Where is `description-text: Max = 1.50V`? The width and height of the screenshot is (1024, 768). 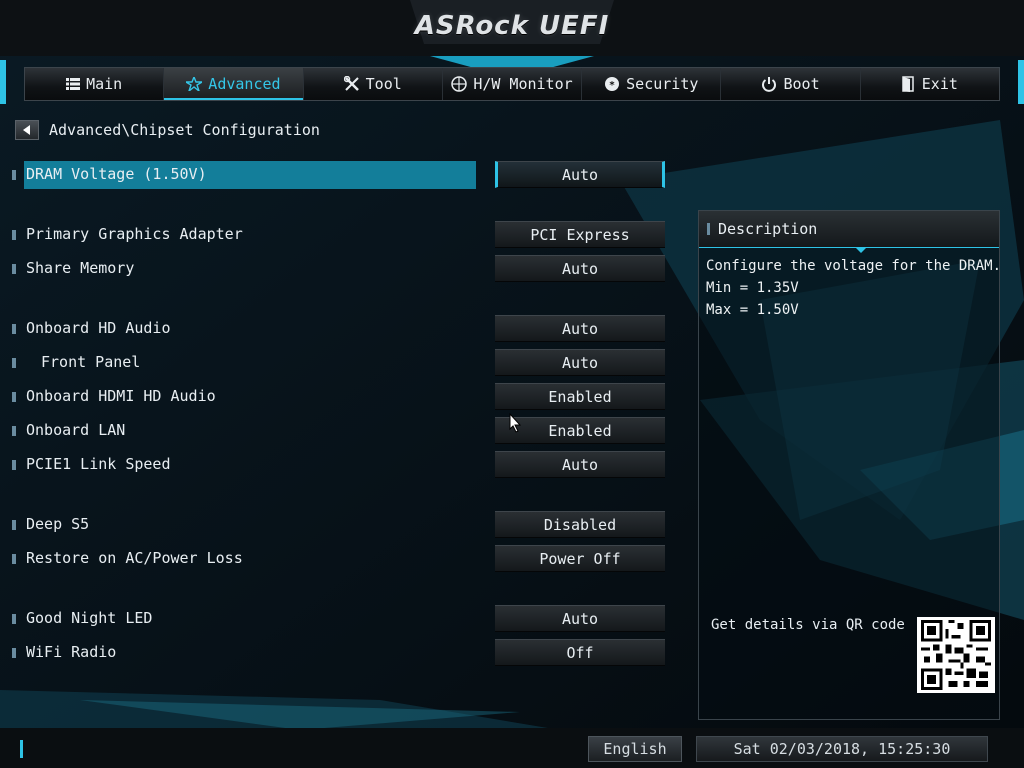 description-text: Max = 1.50V is located at coordinates (752, 310).